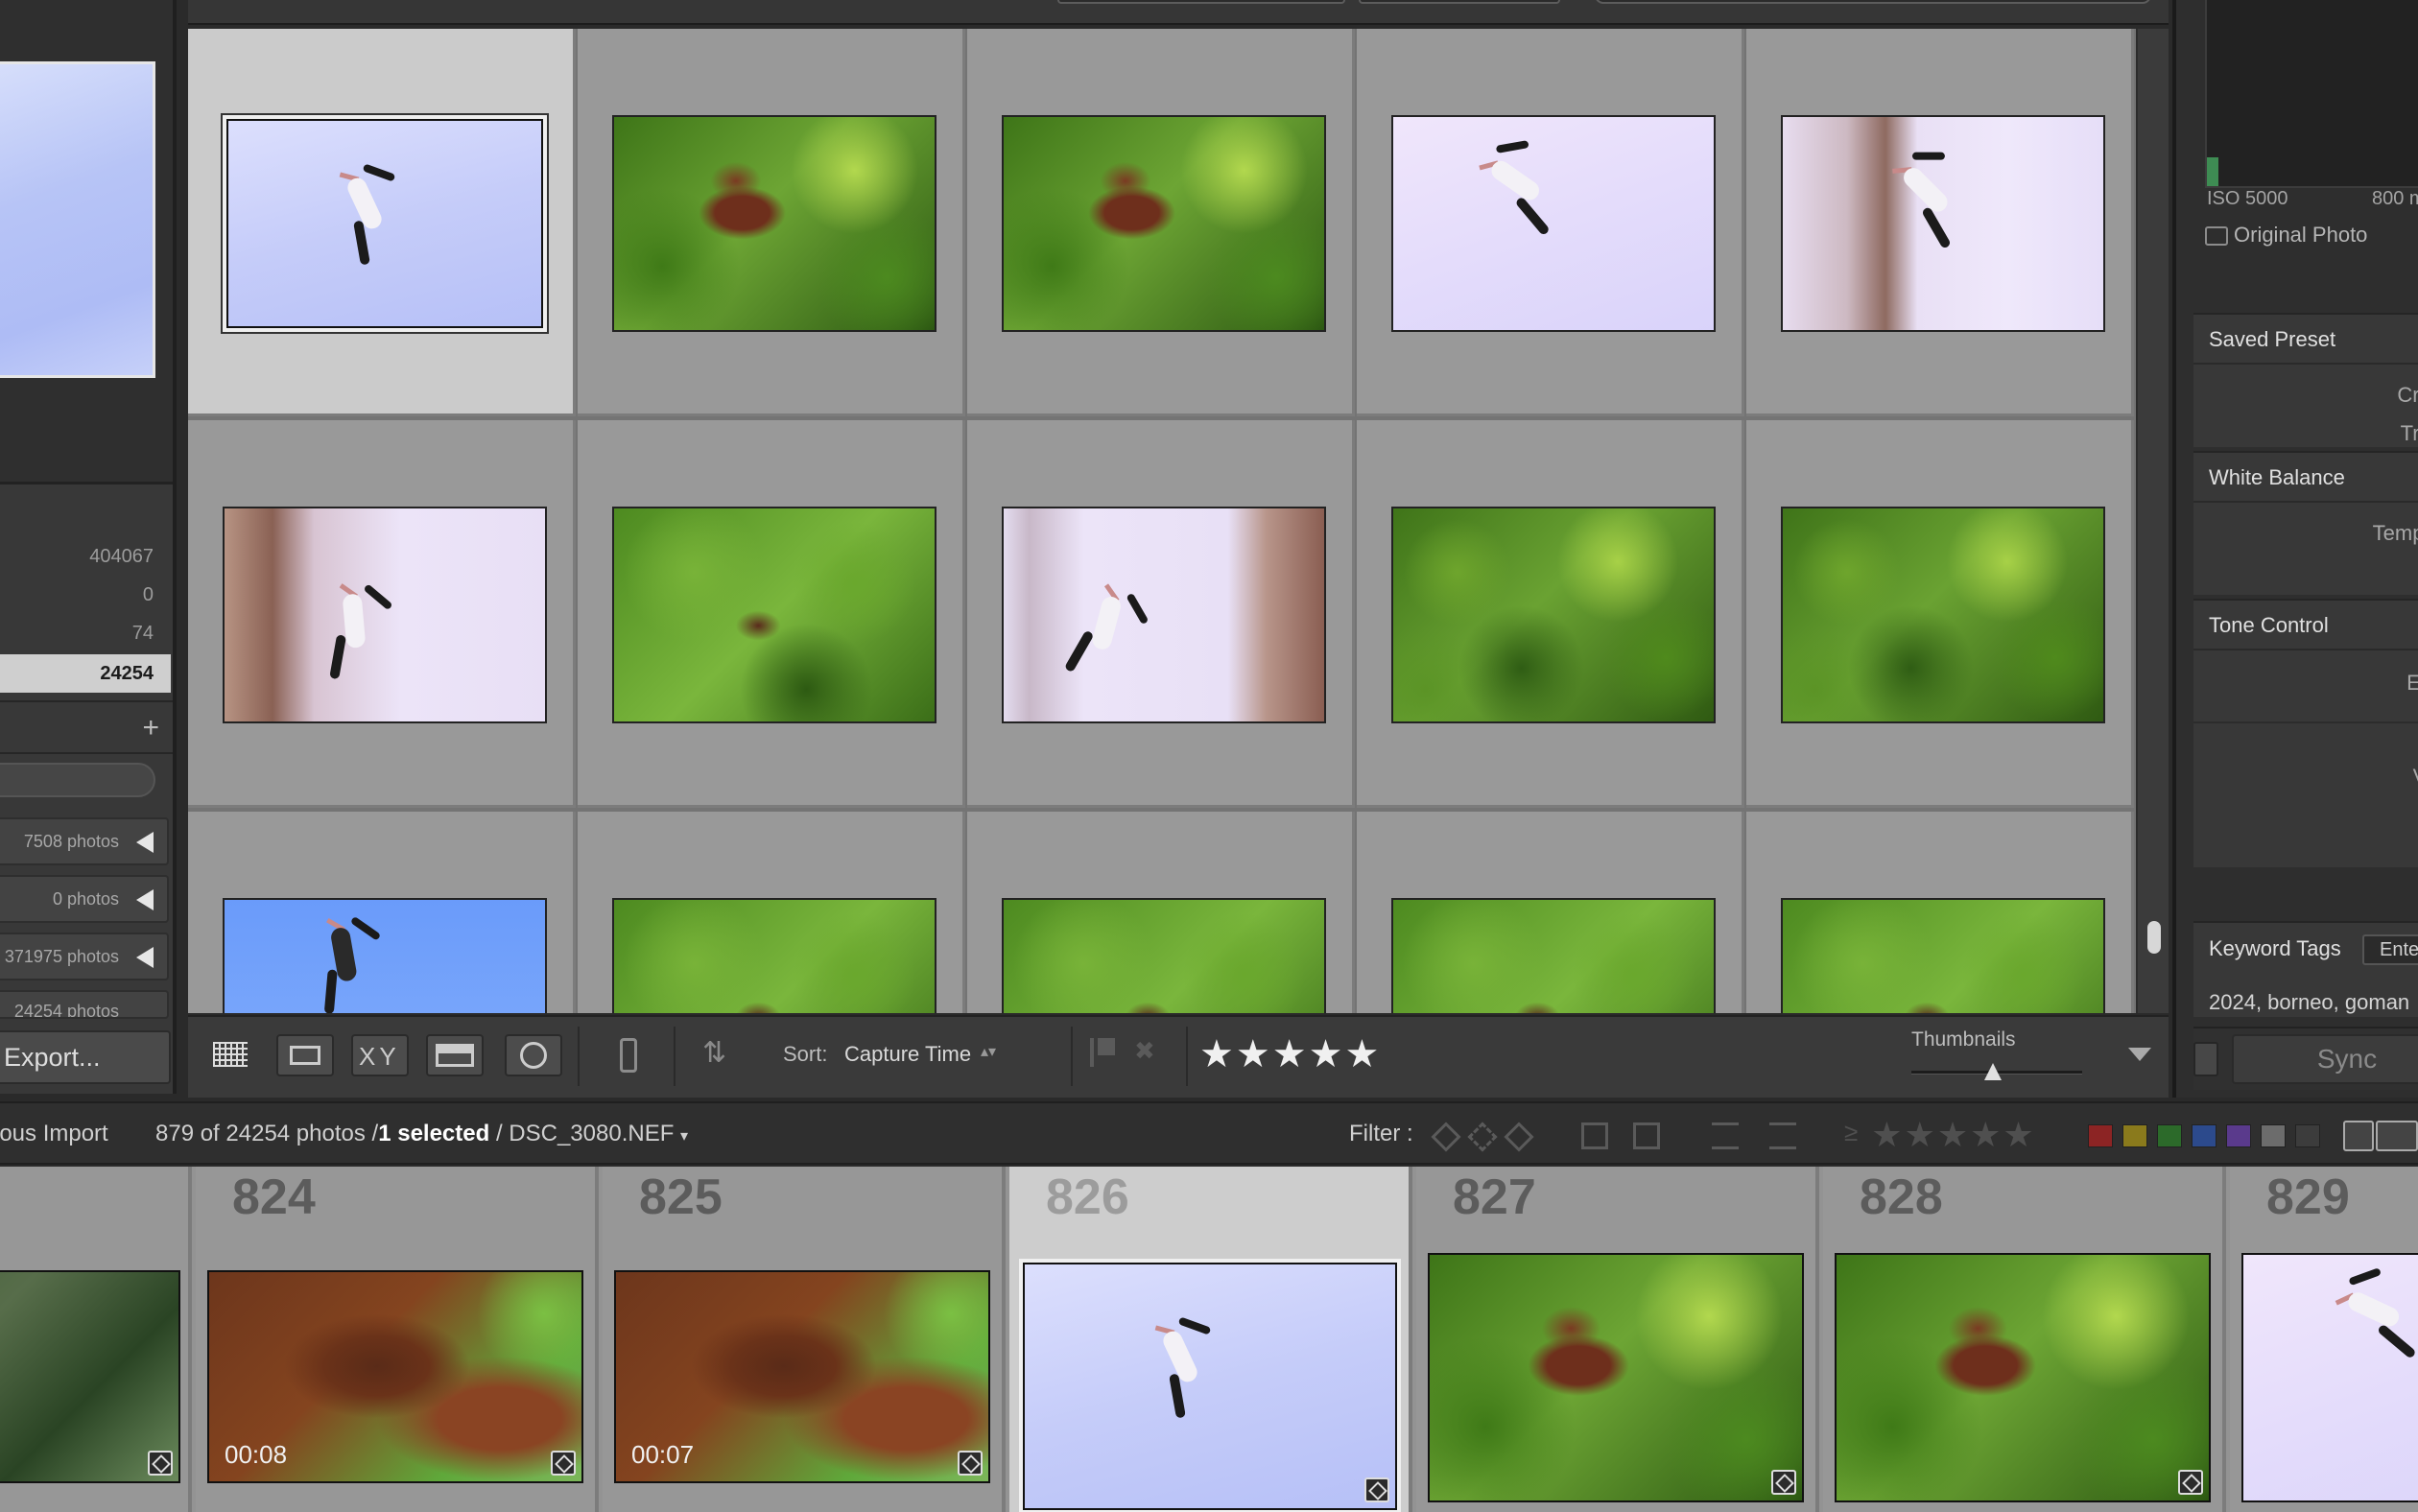  What do you see at coordinates (2309, 1002) in the screenshot?
I see `keyword-list: 2024, borneo, goman` at bounding box center [2309, 1002].